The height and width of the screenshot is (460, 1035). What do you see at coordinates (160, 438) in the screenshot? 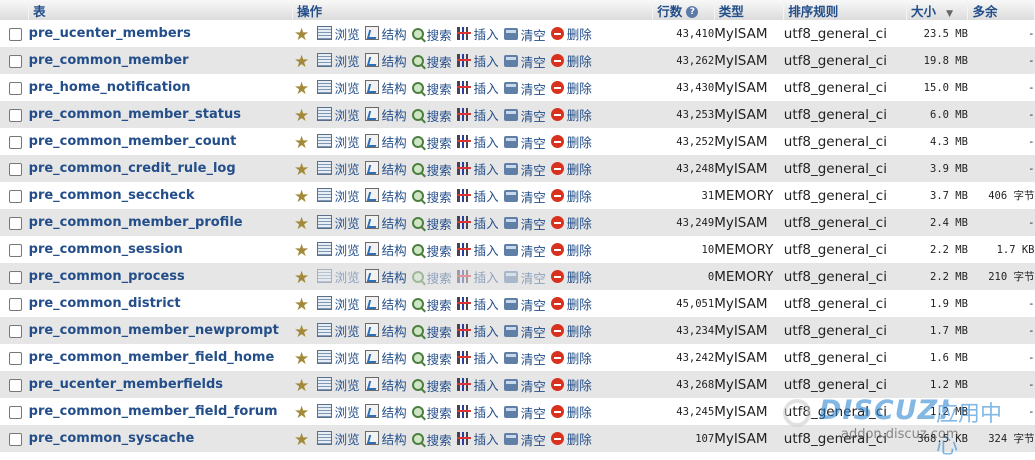
I see `table-name: pre_common_syscache` at bounding box center [160, 438].